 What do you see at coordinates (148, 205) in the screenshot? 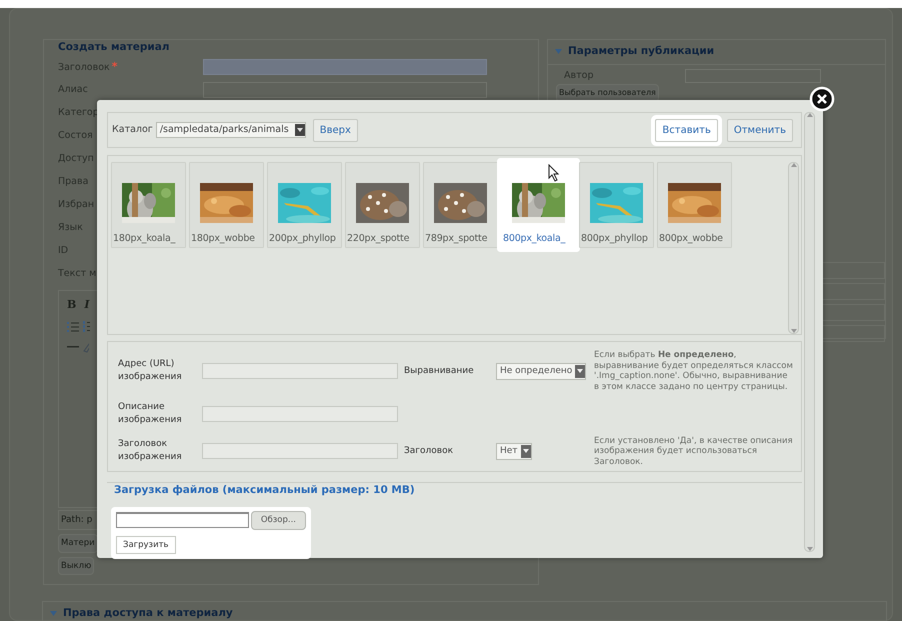
I see `image-thumbnail: 180px_koala_` at bounding box center [148, 205].